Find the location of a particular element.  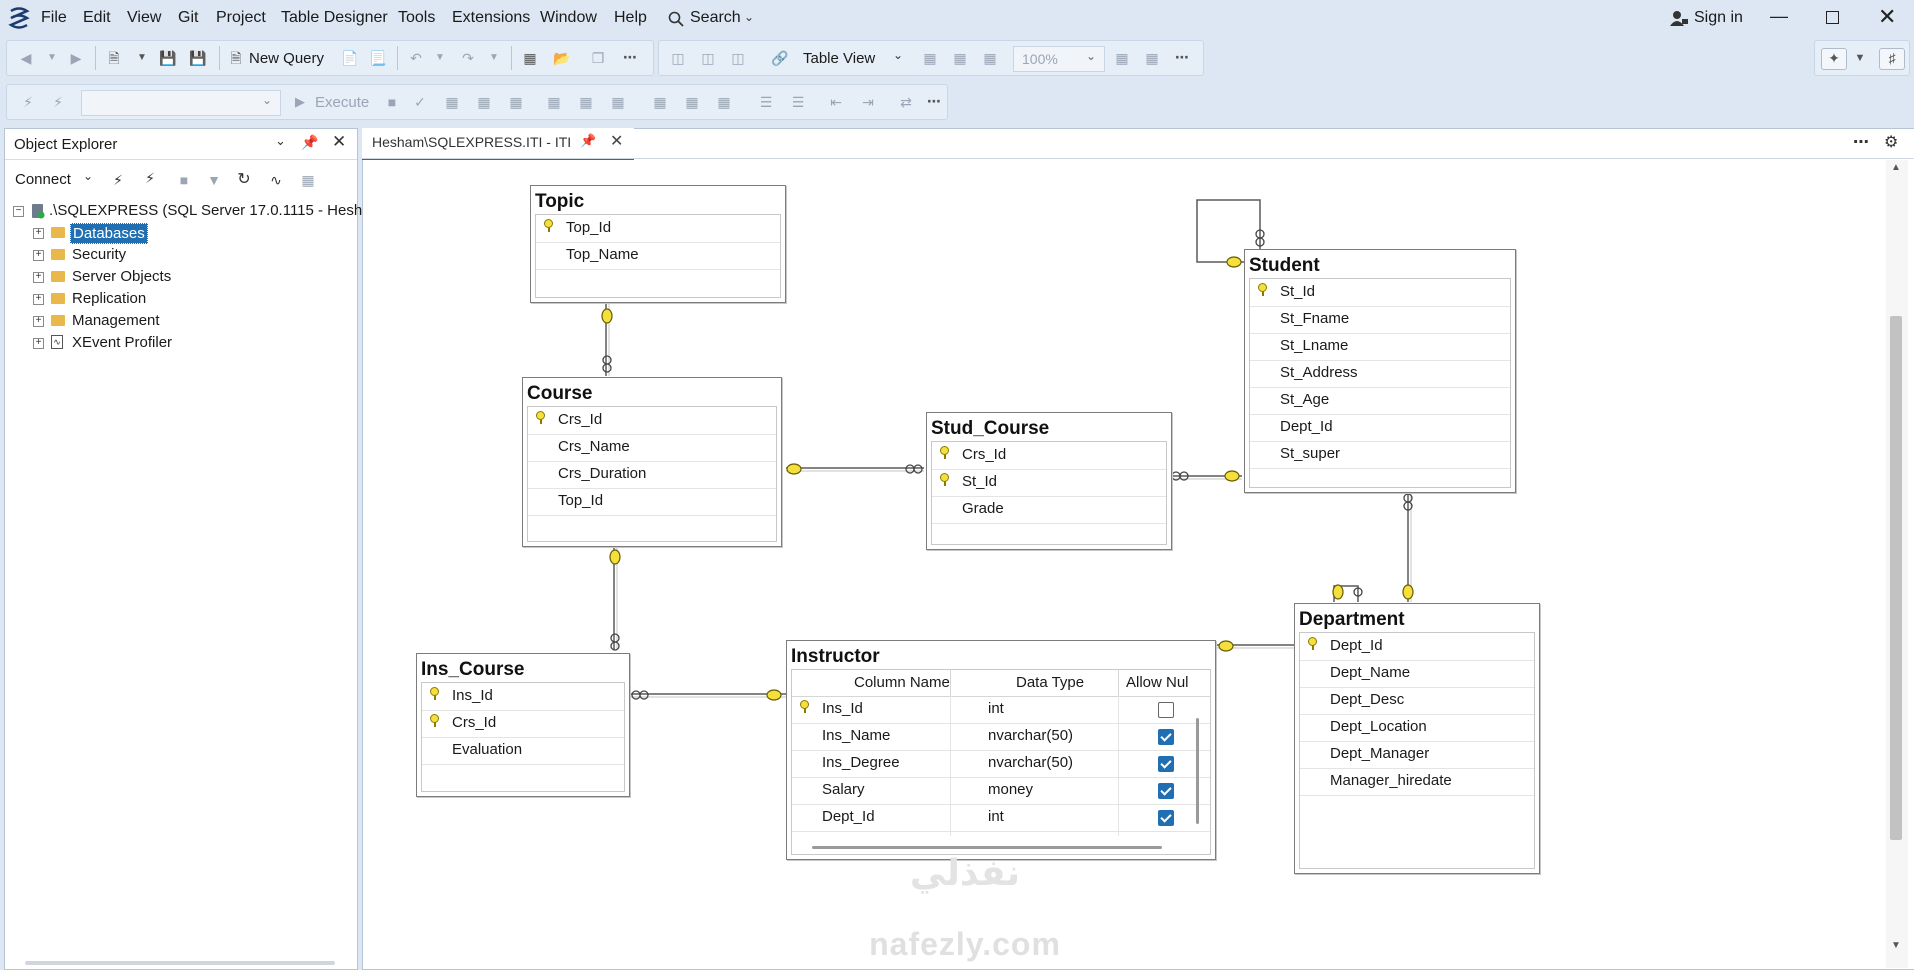

column-name: St_super is located at coordinates (1310, 453).